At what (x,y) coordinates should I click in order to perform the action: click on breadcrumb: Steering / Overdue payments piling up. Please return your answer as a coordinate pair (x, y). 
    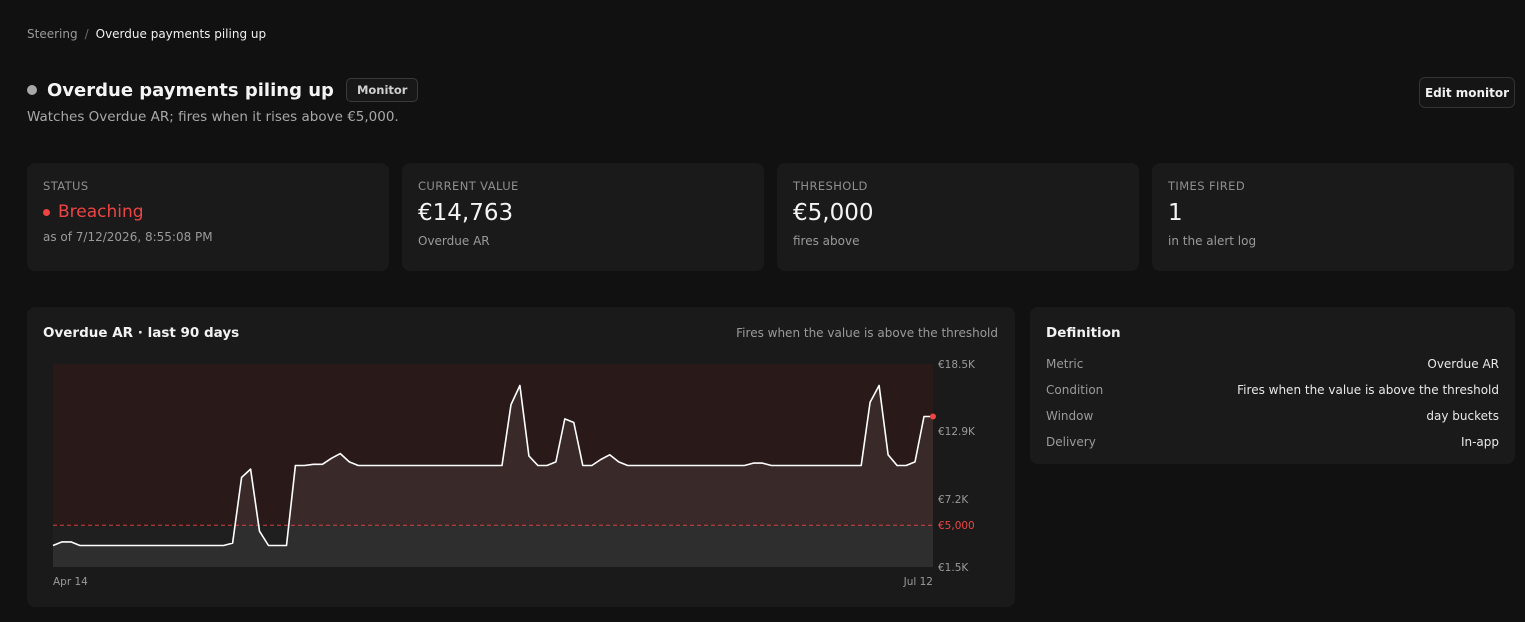
    Looking at the image, I should click on (146, 34).